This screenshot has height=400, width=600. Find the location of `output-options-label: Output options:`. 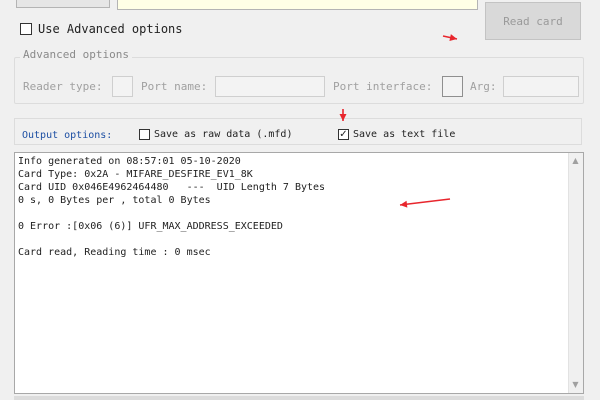

output-options-label: Output options: is located at coordinates (67, 135).